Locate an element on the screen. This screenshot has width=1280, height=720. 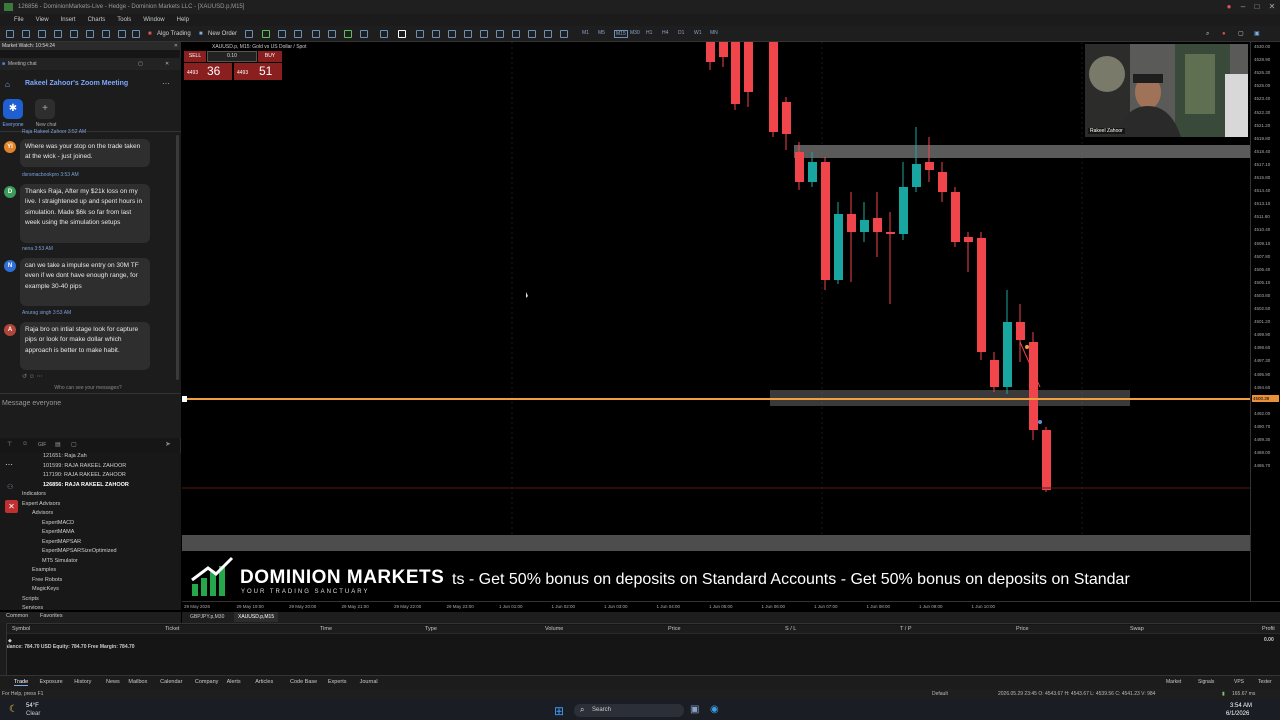
cursor-icon is located at coordinates (402, 34).